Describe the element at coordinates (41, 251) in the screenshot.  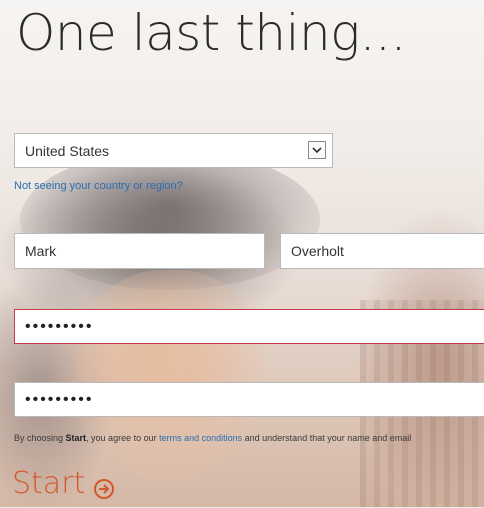
I see `first-name-value: Mark` at that location.